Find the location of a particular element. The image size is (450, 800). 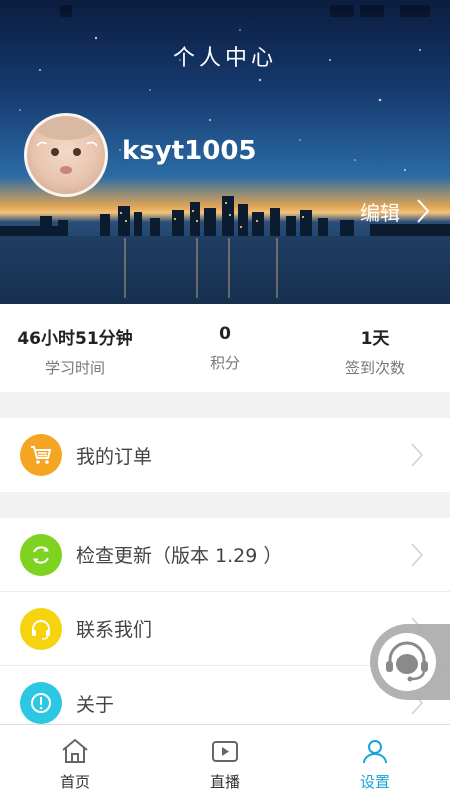

menu-label: 我的订单 is located at coordinates (114, 456).